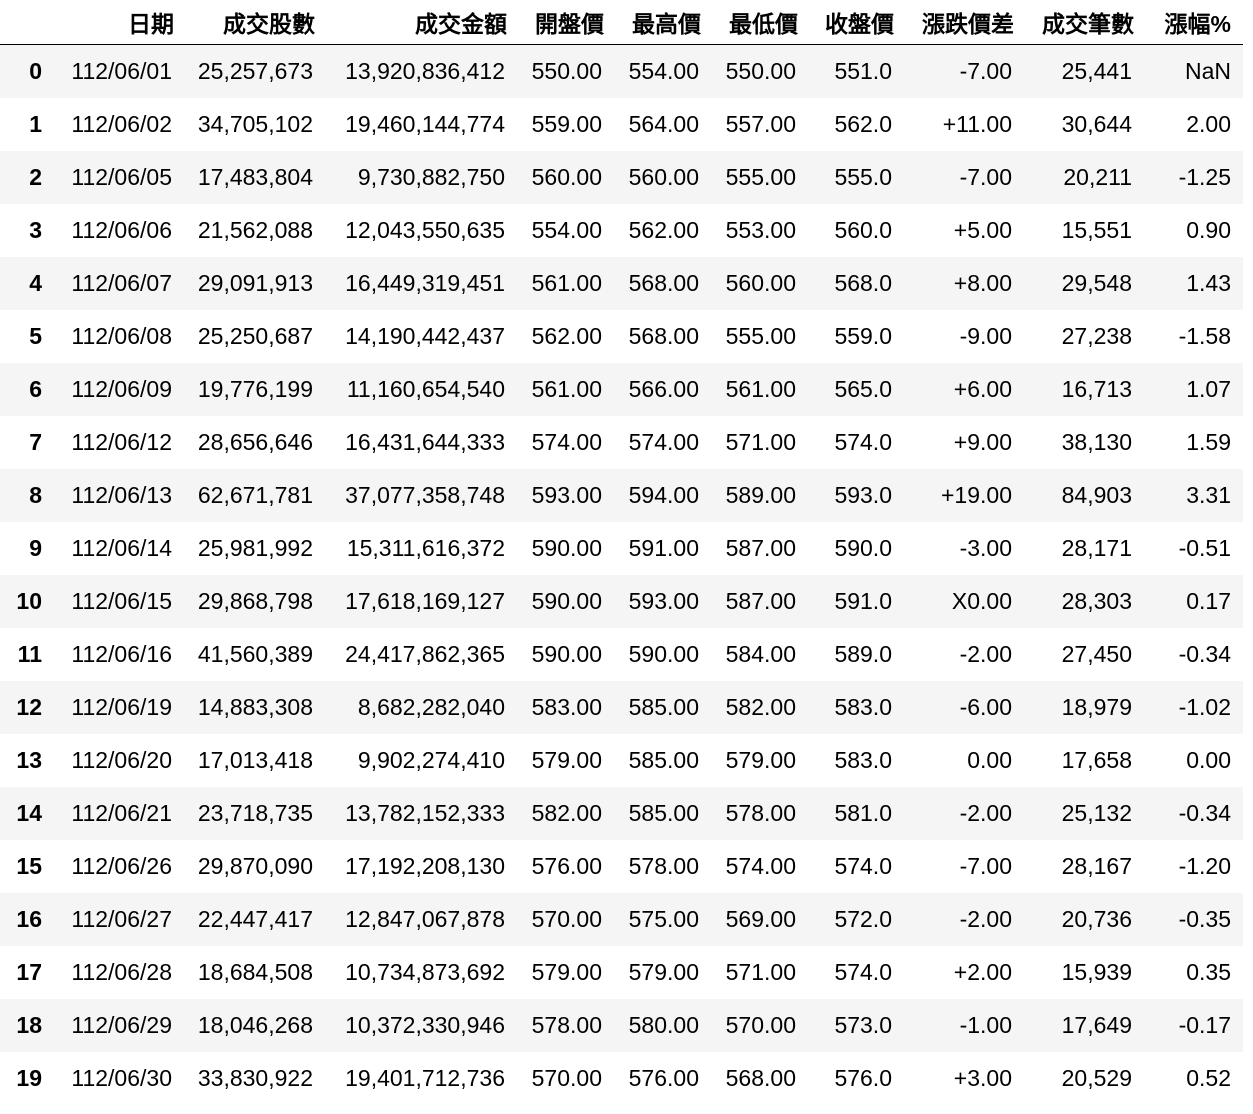  Describe the element at coordinates (982, 971) in the screenshot. I see `table-cell: +2.00` at that location.